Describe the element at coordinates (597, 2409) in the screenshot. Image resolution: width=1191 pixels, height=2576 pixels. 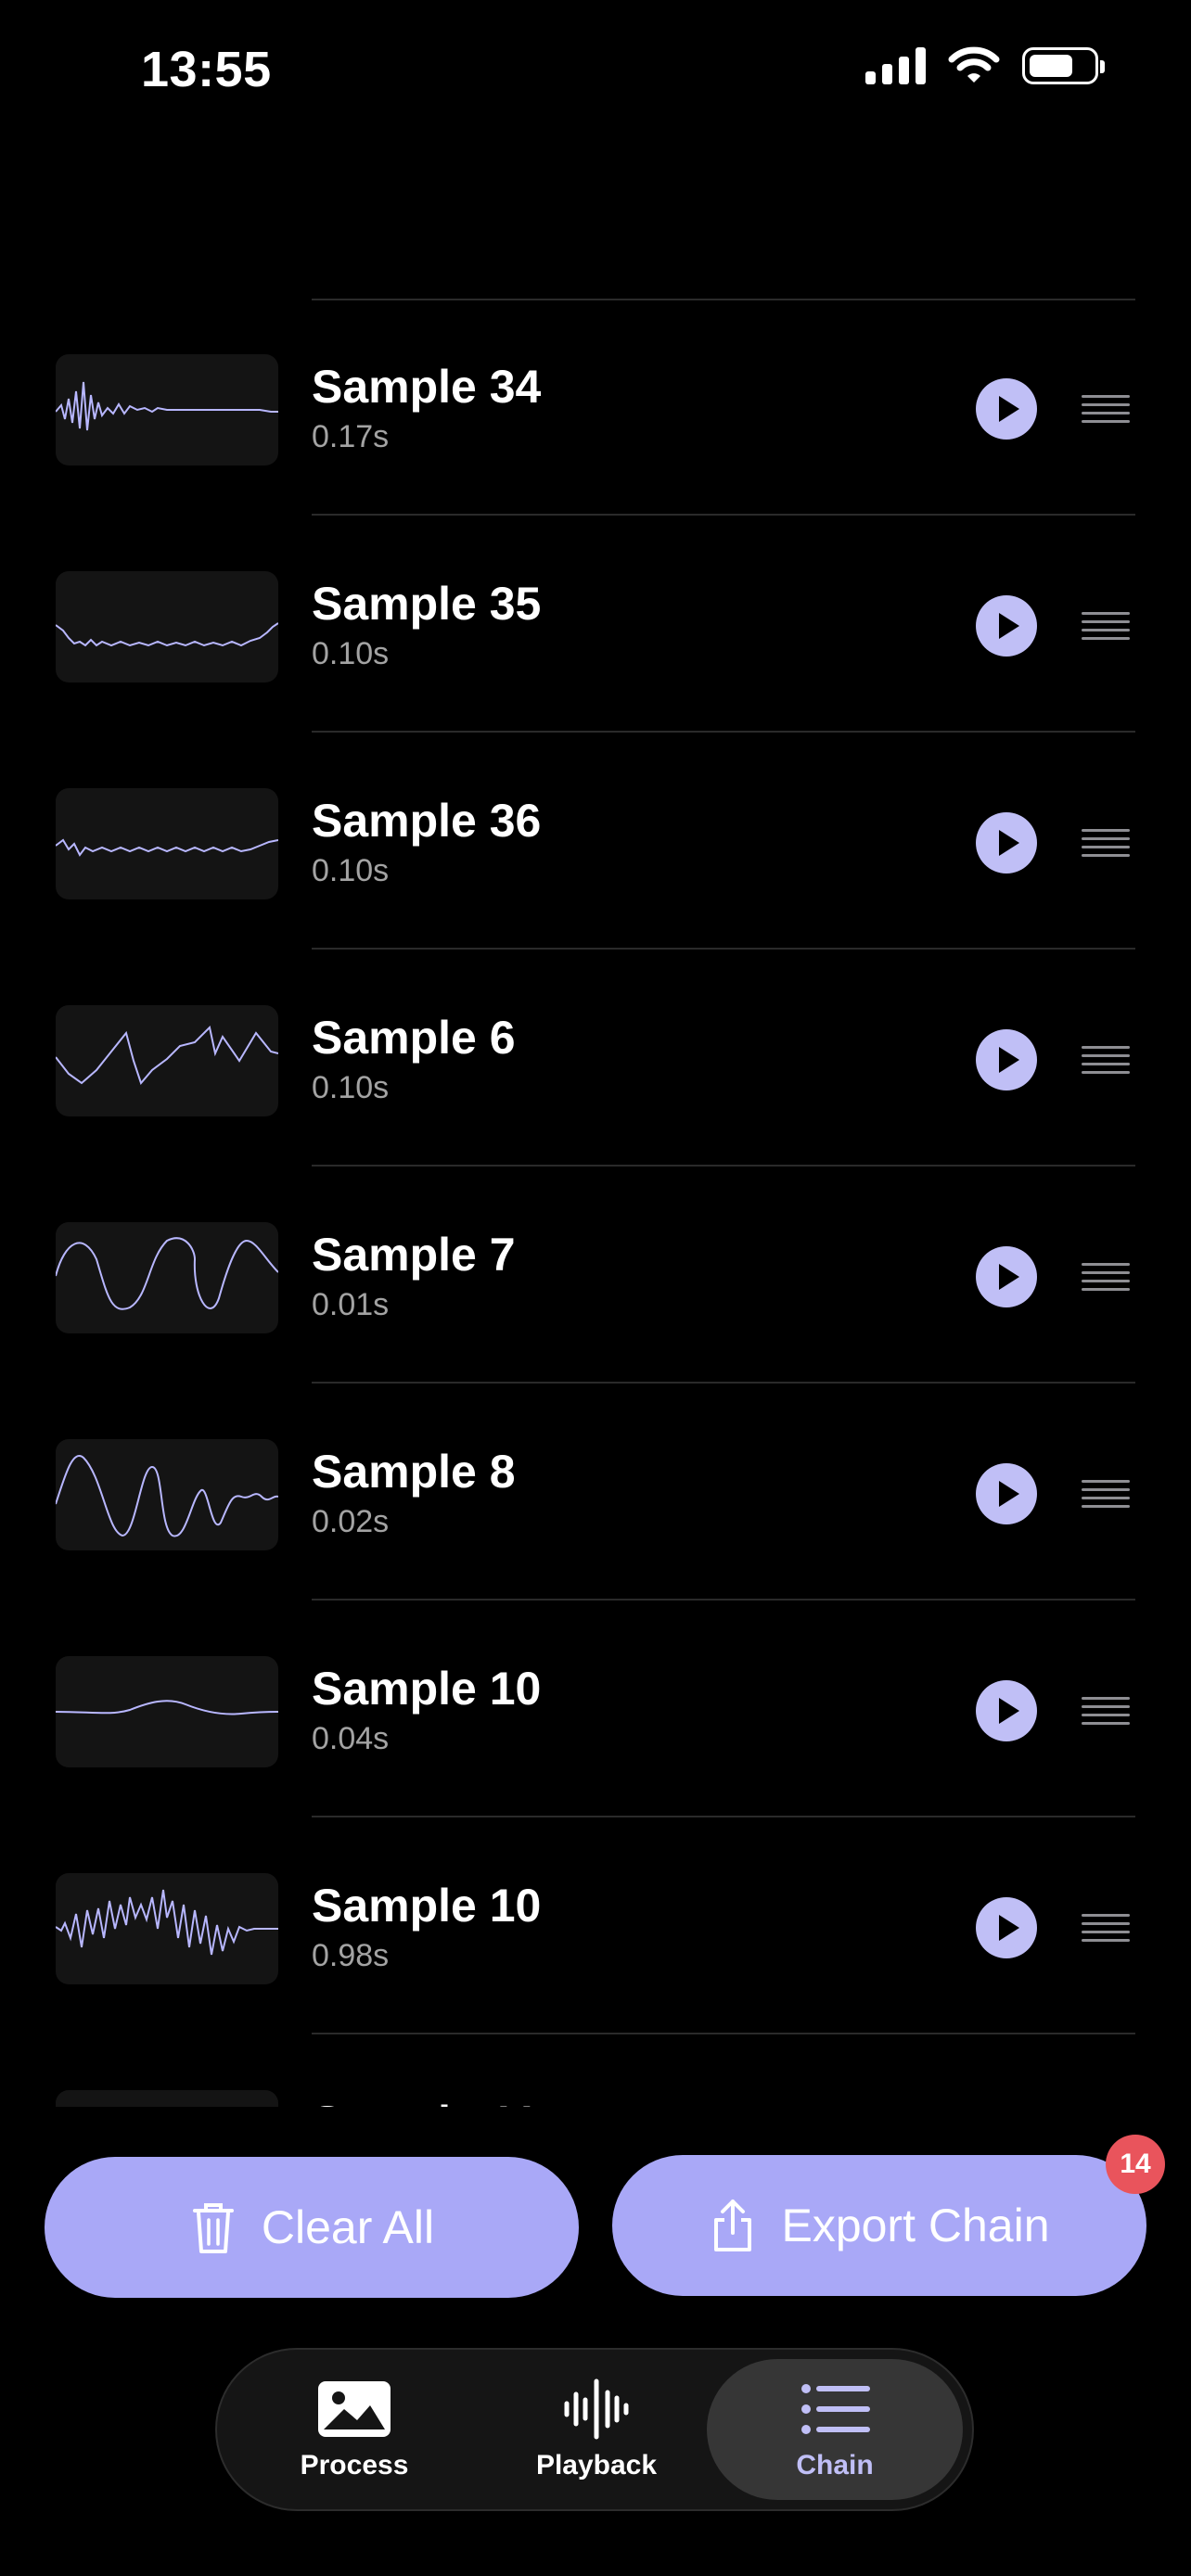
I see `waveform-icon` at that location.